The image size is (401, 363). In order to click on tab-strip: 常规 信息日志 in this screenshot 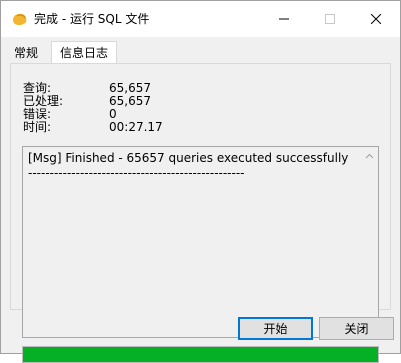, I will do `click(200, 50)`.